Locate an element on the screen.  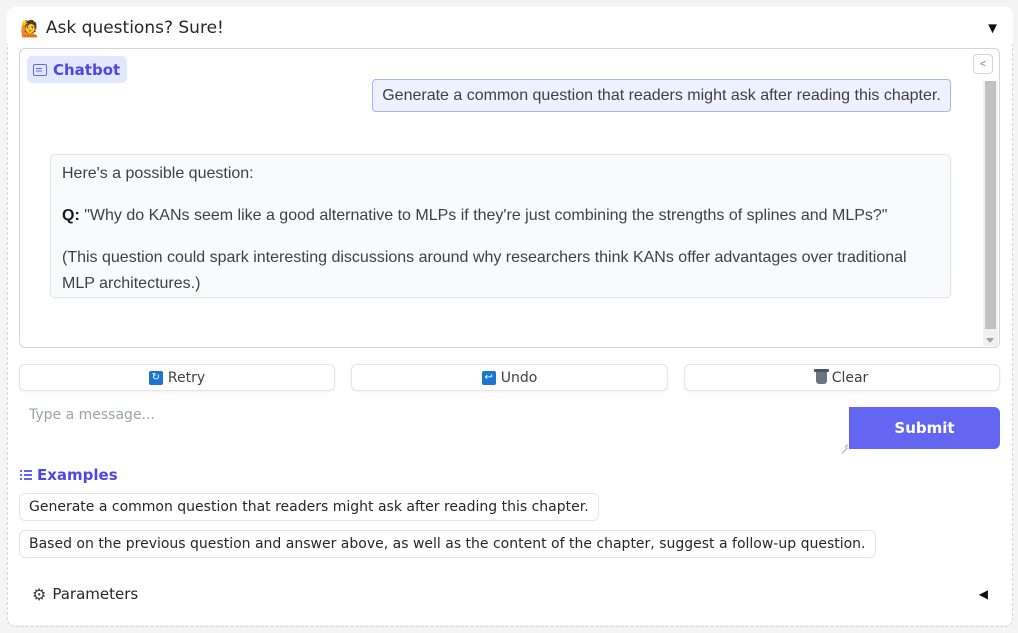
undo-label: Undo is located at coordinates (519, 377).